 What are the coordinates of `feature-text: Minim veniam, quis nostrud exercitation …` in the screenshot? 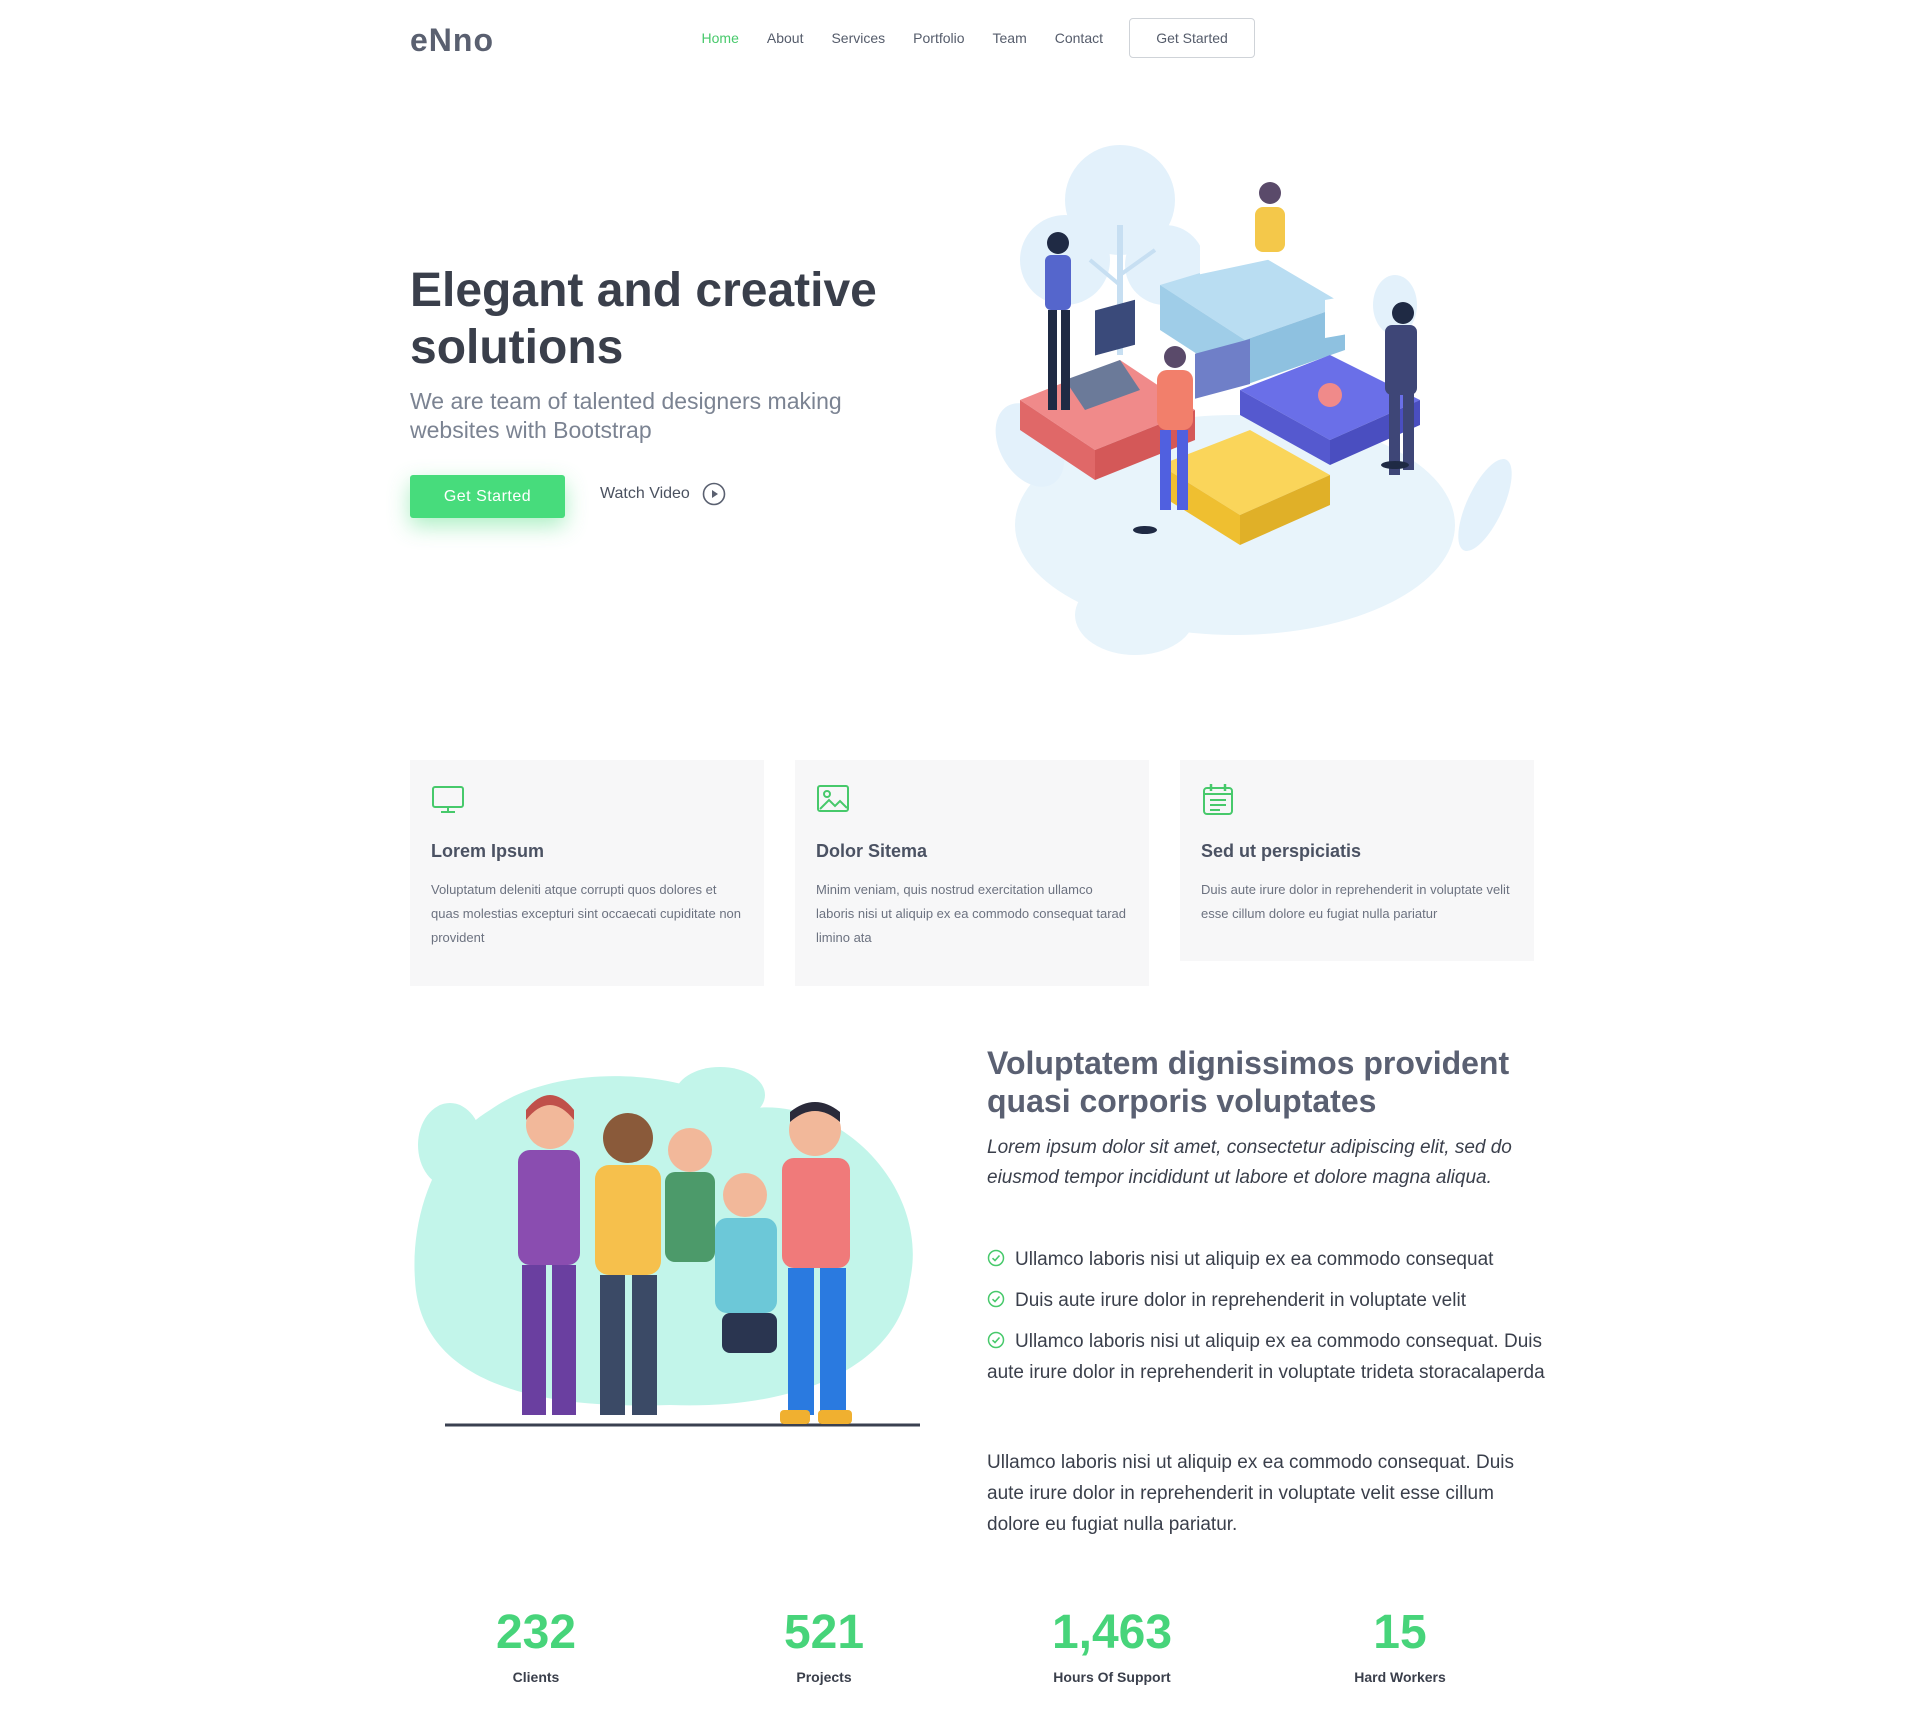 It's located at (971, 913).